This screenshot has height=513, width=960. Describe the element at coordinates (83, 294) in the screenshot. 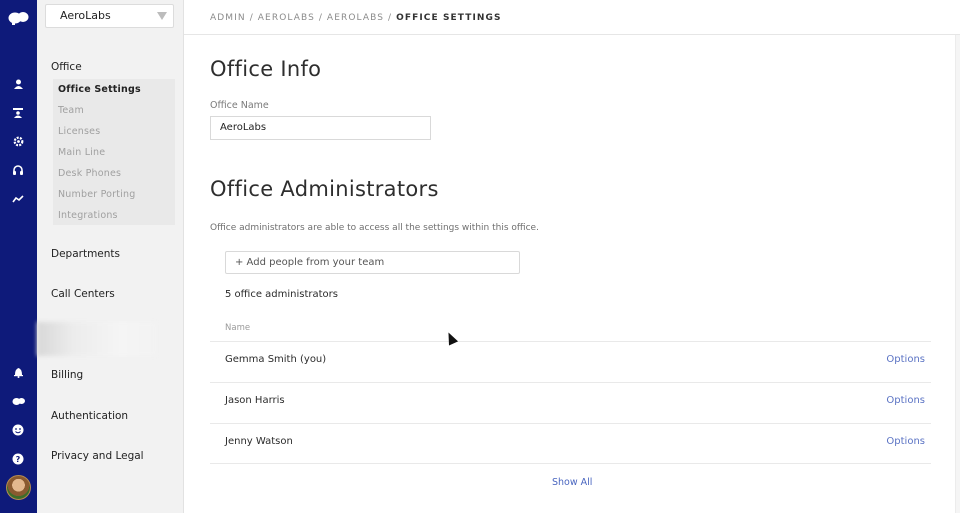

I see `nav-section-call-centers: Call Centers` at that location.